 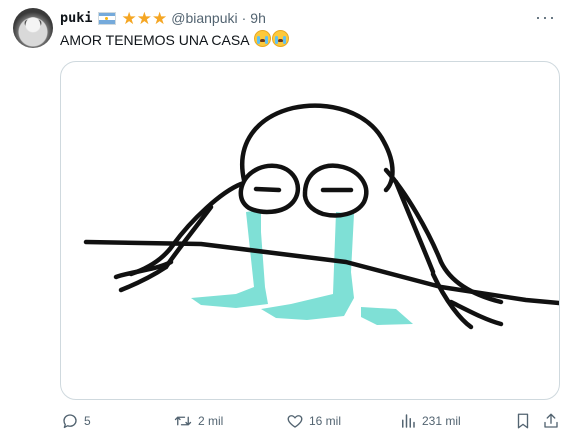 I want to click on retweet-button: 2 mil, so click(x=198, y=421).